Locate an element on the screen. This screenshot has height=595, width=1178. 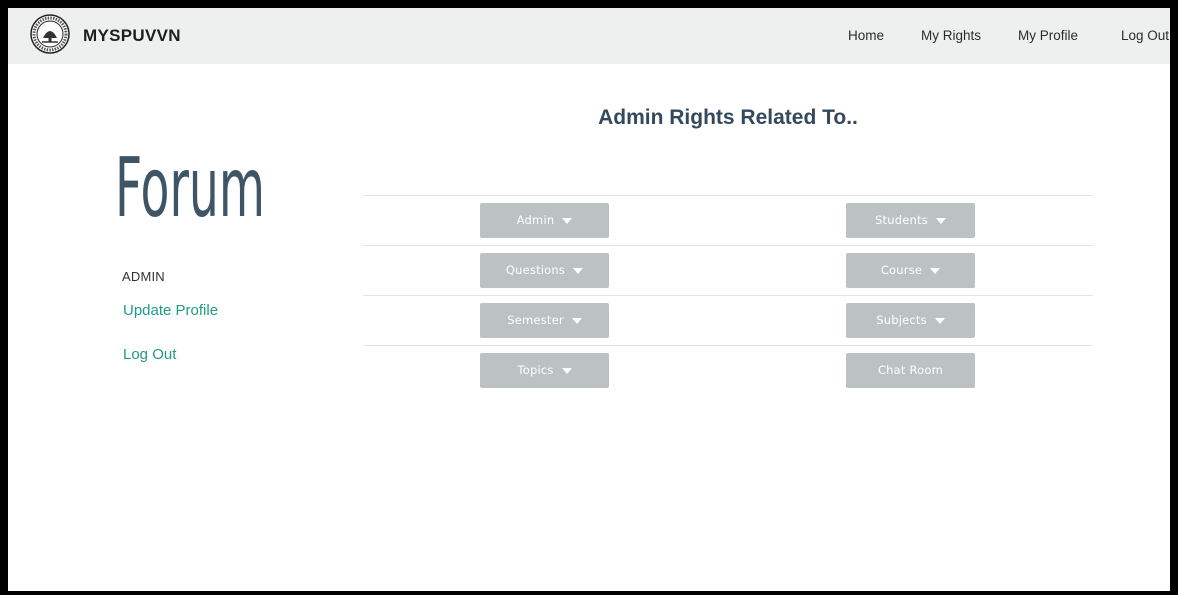
forum-logo-icon: Forum is located at coordinates (190, 188).